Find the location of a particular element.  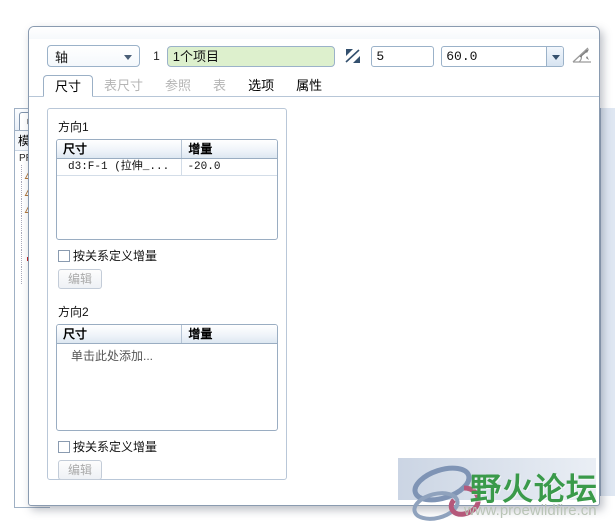

pattern-spacing-combo: 60.0 is located at coordinates (502, 56).